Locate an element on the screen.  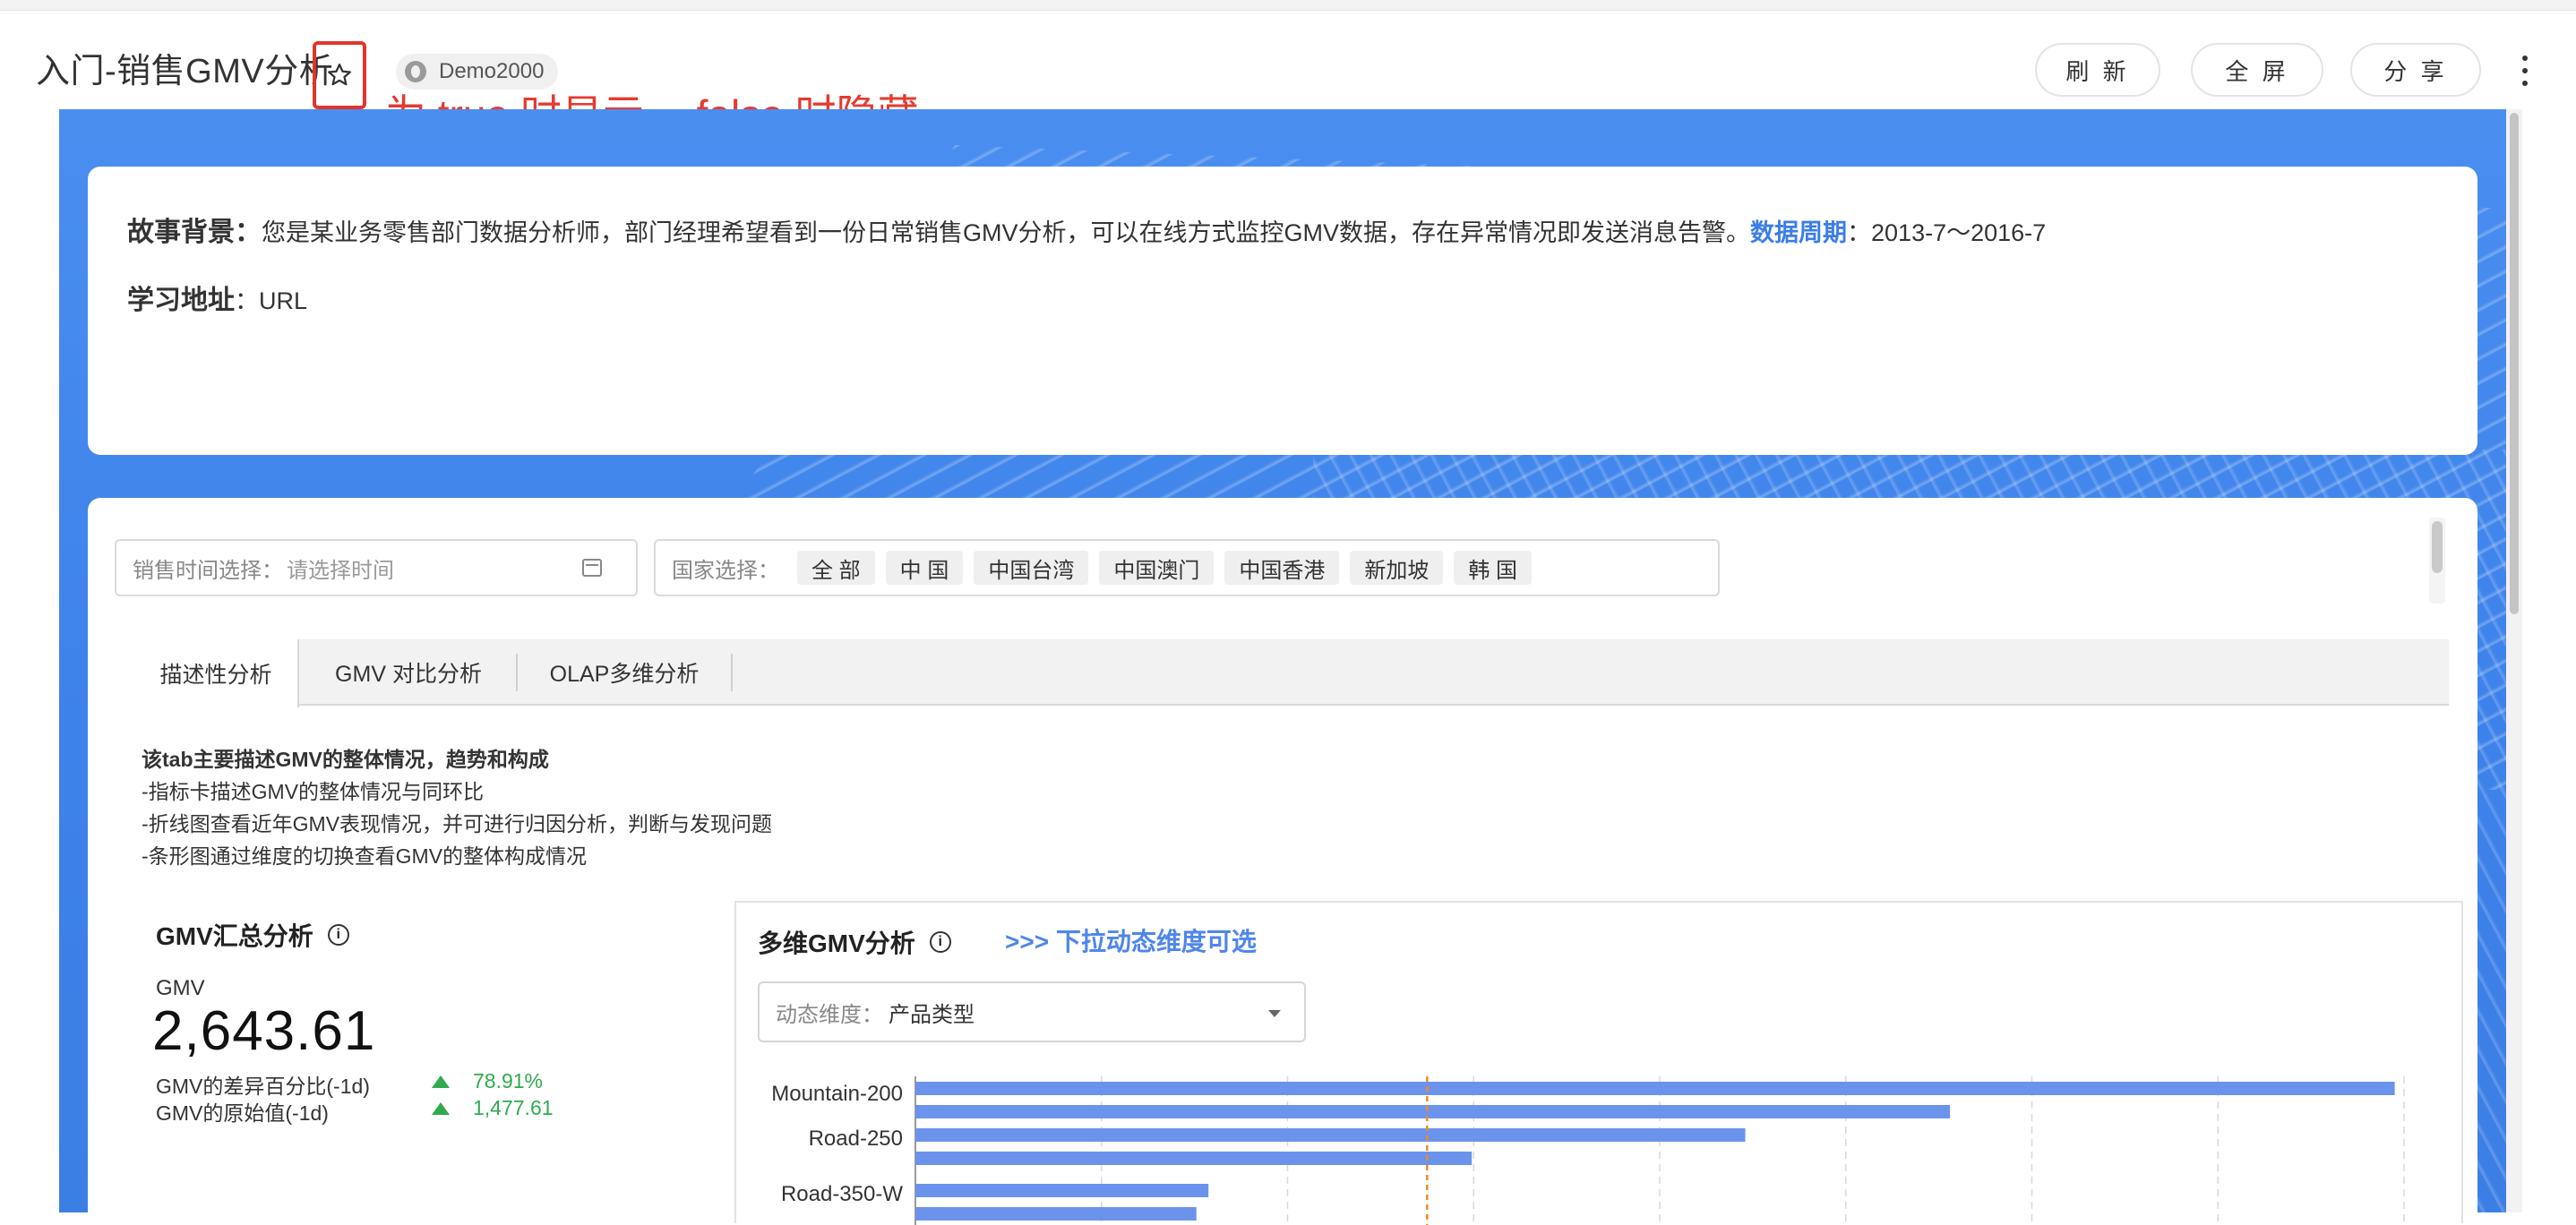
panel-hint: >>> 下拉动态维度可选 is located at coordinates (1131, 942).